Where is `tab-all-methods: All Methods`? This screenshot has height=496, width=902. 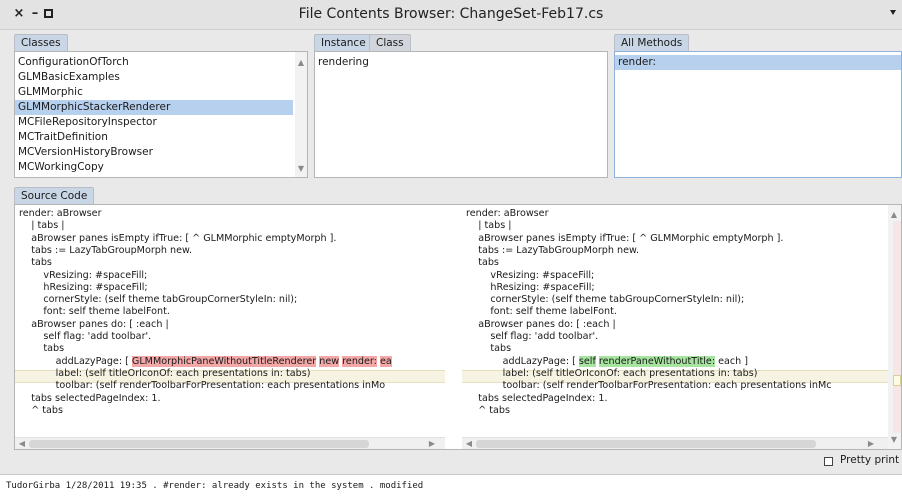 tab-all-methods: All Methods is located at coordinates (652, 42).